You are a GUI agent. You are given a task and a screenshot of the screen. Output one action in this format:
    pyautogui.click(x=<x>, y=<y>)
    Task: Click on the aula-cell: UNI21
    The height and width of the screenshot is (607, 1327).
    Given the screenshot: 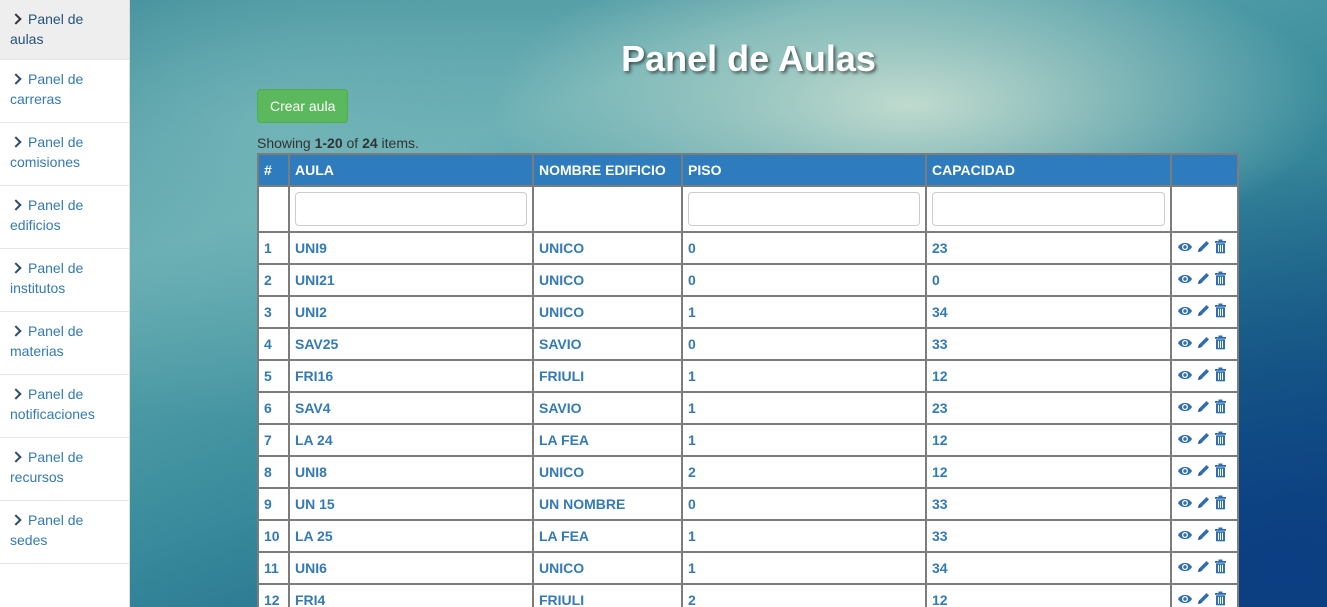 What is the action you would take?
    pyautogui.click(x=411, y=280)
    